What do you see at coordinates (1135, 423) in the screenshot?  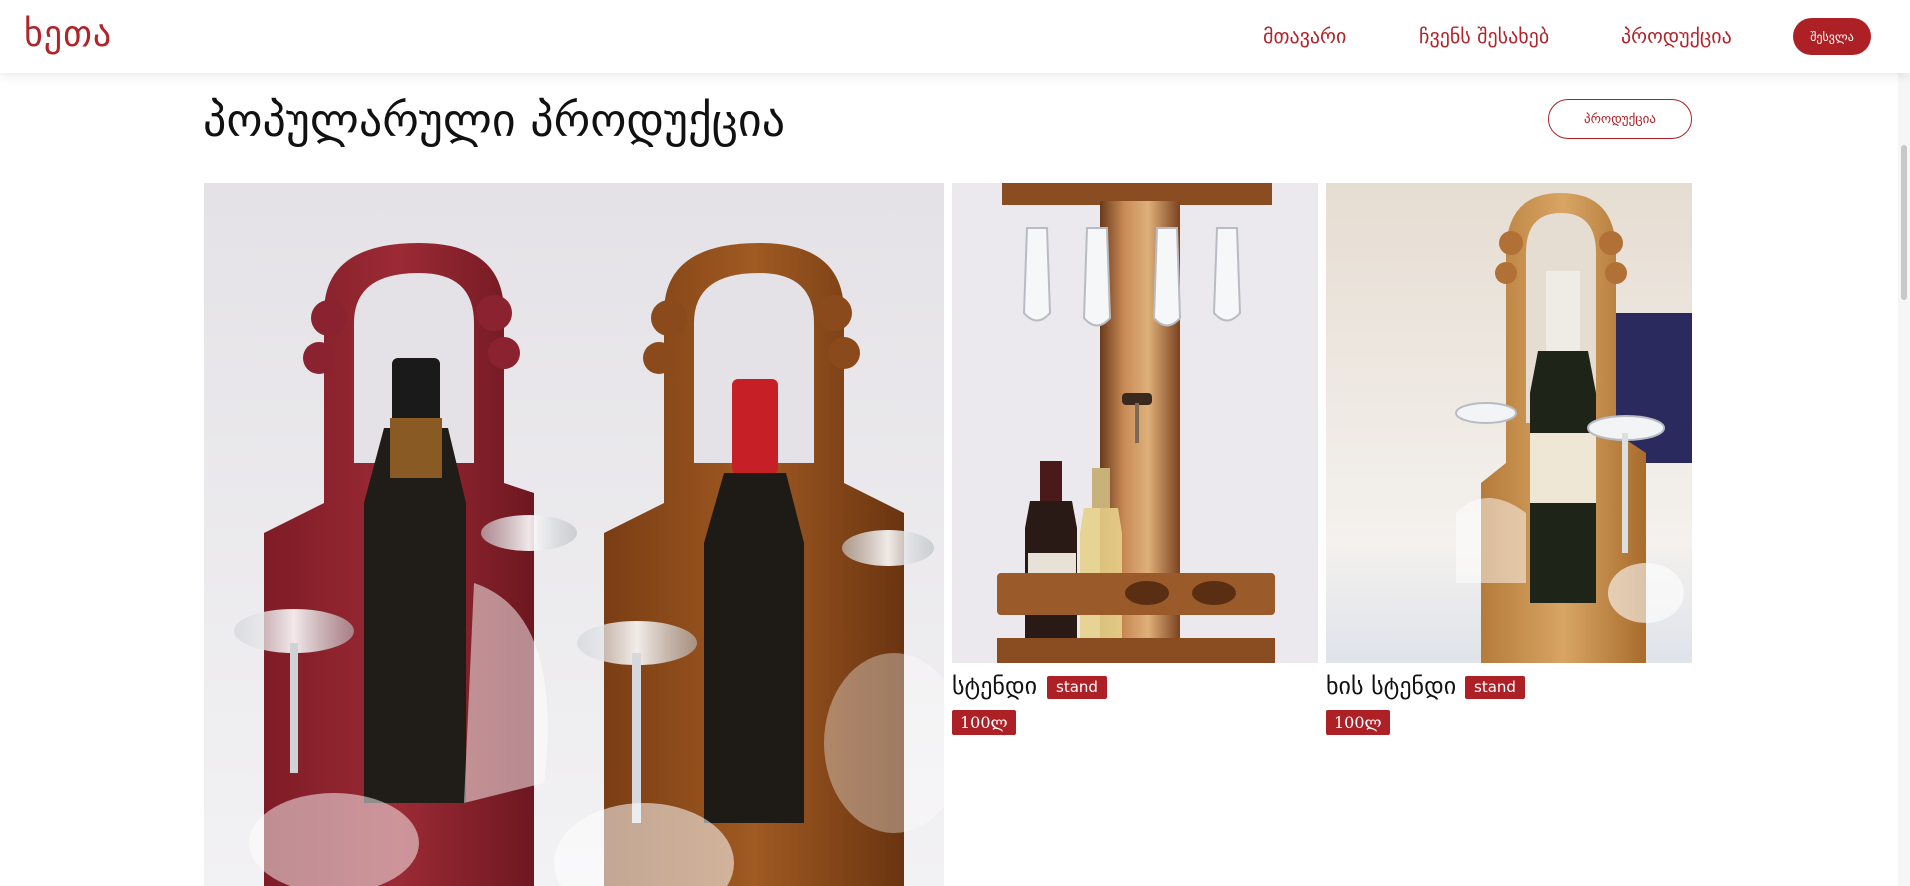 I see `product-image-stand` at bounding box center [1135, 423].